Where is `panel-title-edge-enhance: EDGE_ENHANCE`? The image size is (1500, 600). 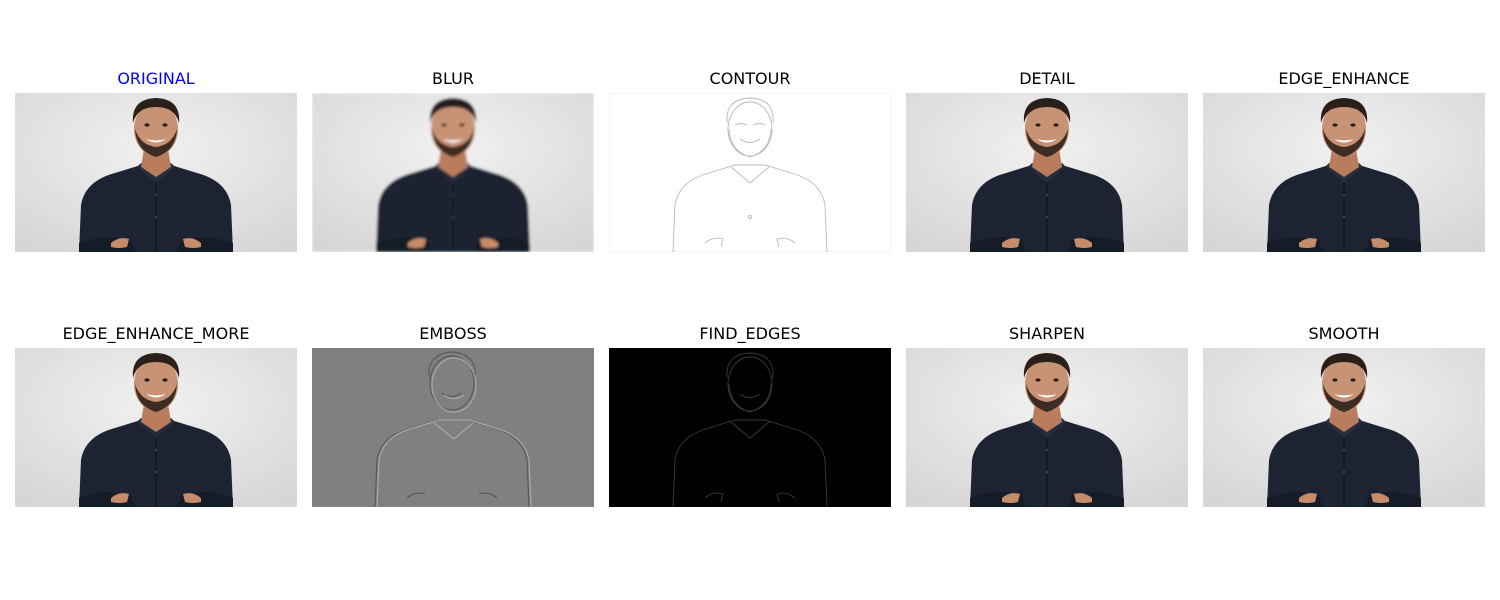 panel-title-edge-enhance: EDGE_ENHANCE is located at coordinates (1344, 78).